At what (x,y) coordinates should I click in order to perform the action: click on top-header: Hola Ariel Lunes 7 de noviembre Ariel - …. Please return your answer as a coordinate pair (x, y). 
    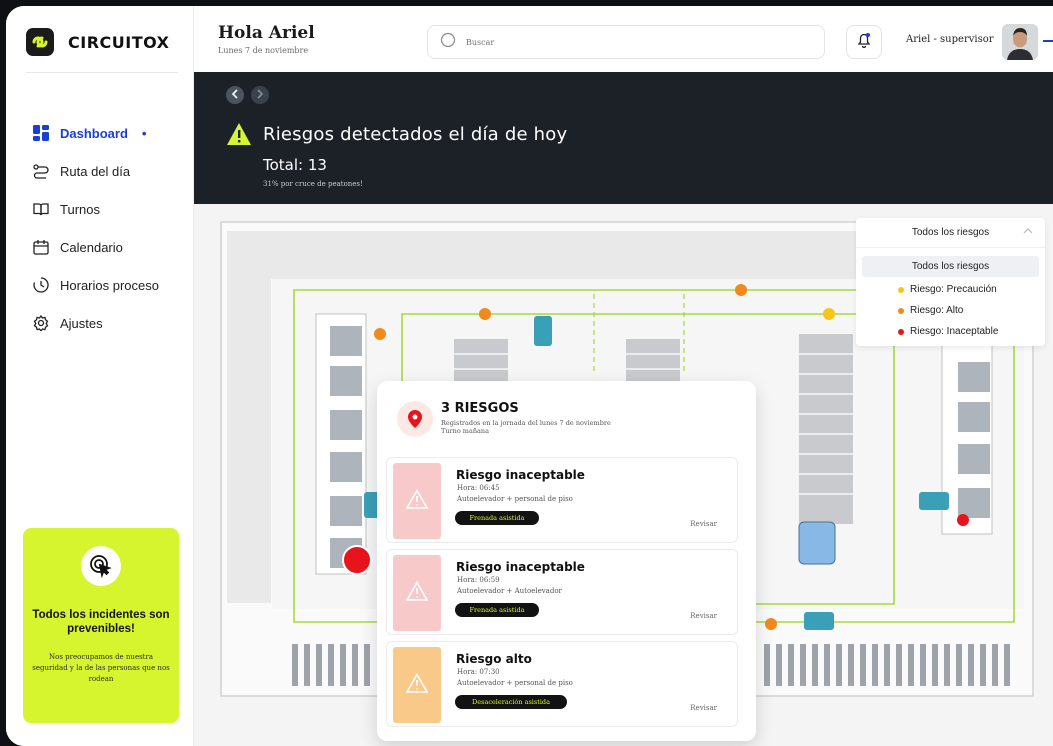
    Looking at the image, I should click on (623, 39).